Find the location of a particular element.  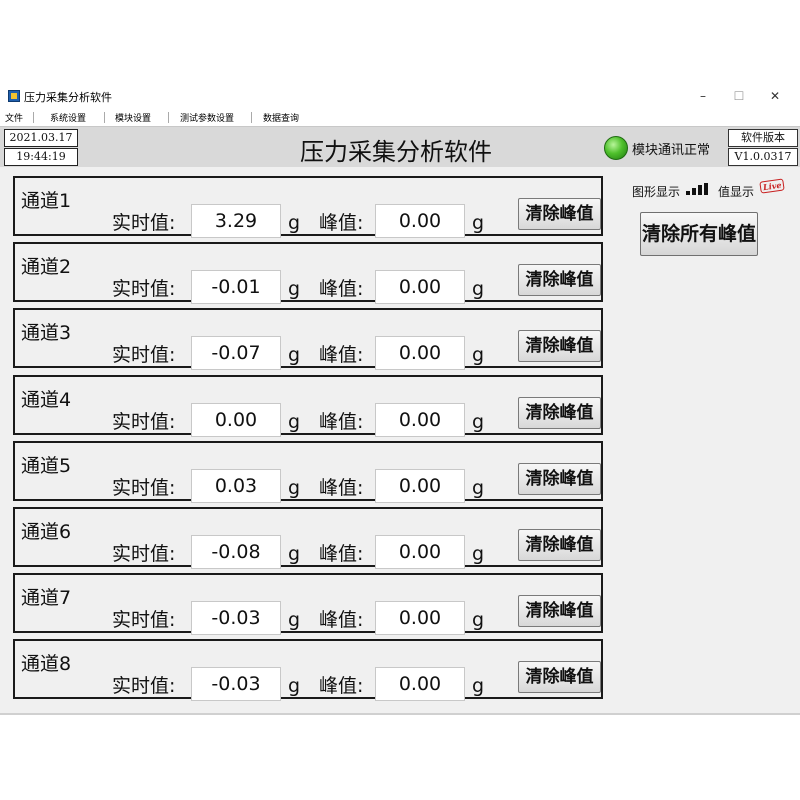

menu-module-settings: 模块设置 is located at coordinates (133, 117).